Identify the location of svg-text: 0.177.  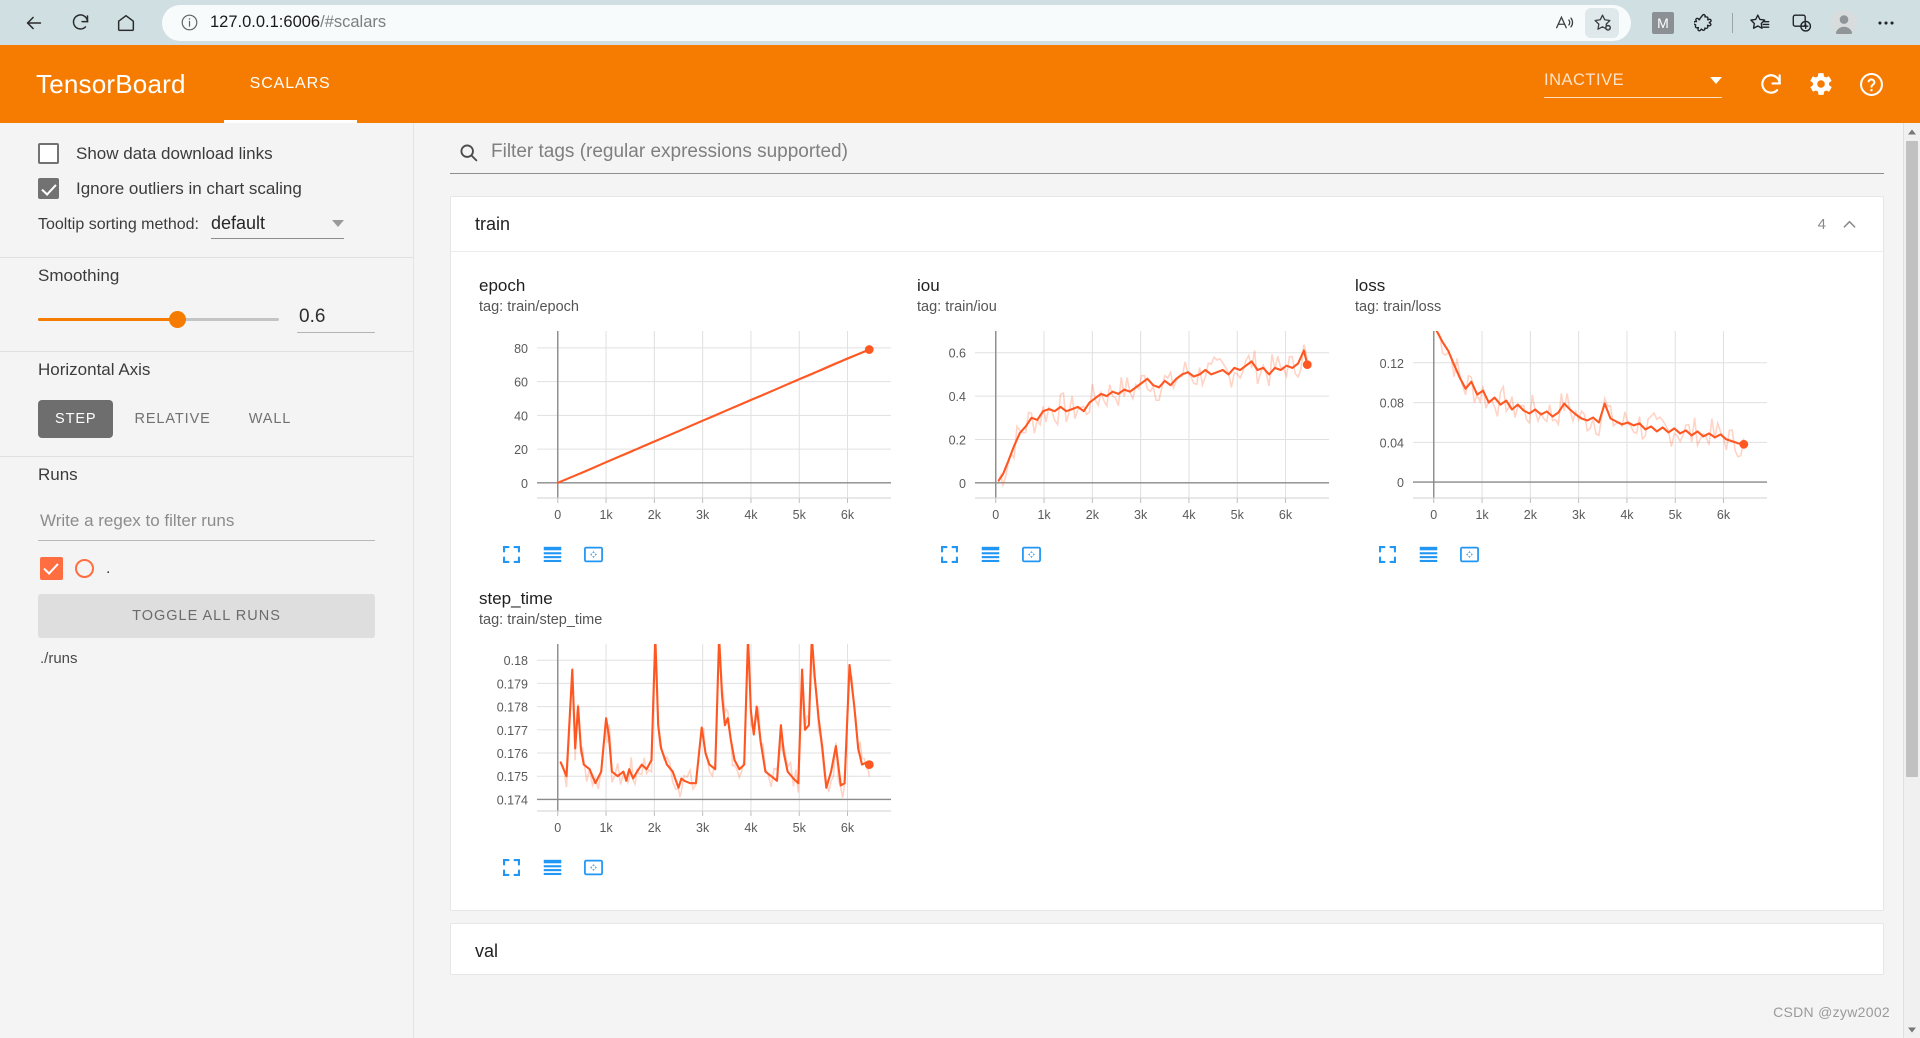
(512, 731).